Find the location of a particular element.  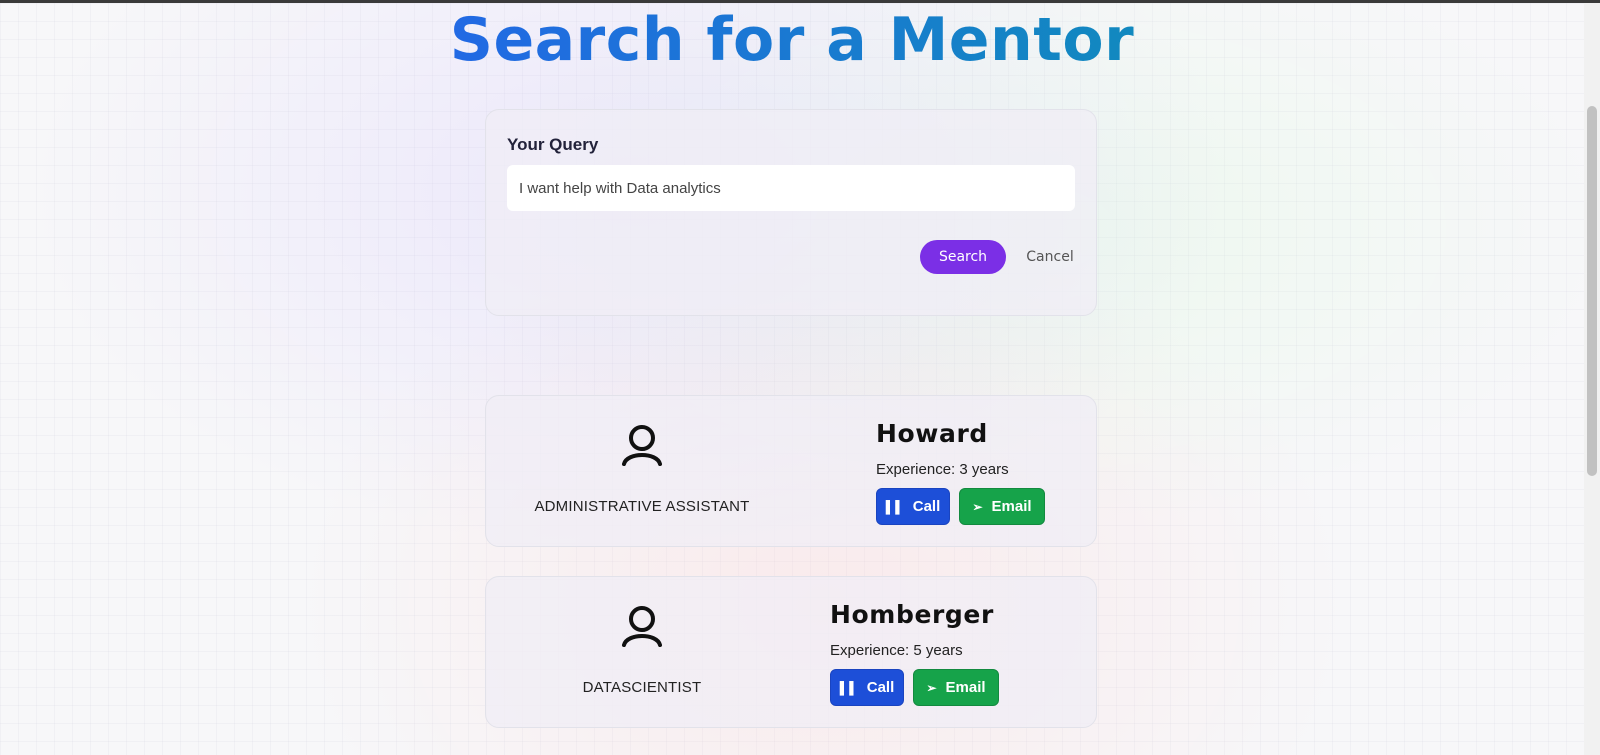

scrollbar-thumb is located at coordinates (1592, 291).